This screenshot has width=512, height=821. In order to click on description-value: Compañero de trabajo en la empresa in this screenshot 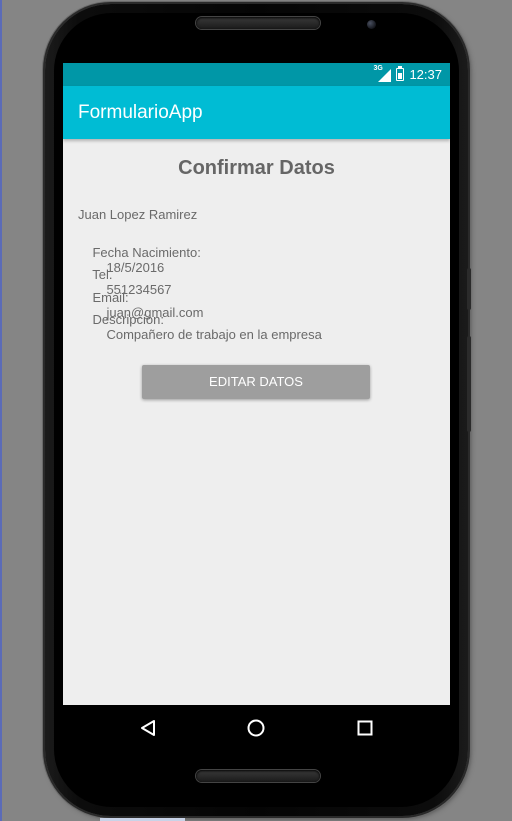, I will do `click(214, 334)`.